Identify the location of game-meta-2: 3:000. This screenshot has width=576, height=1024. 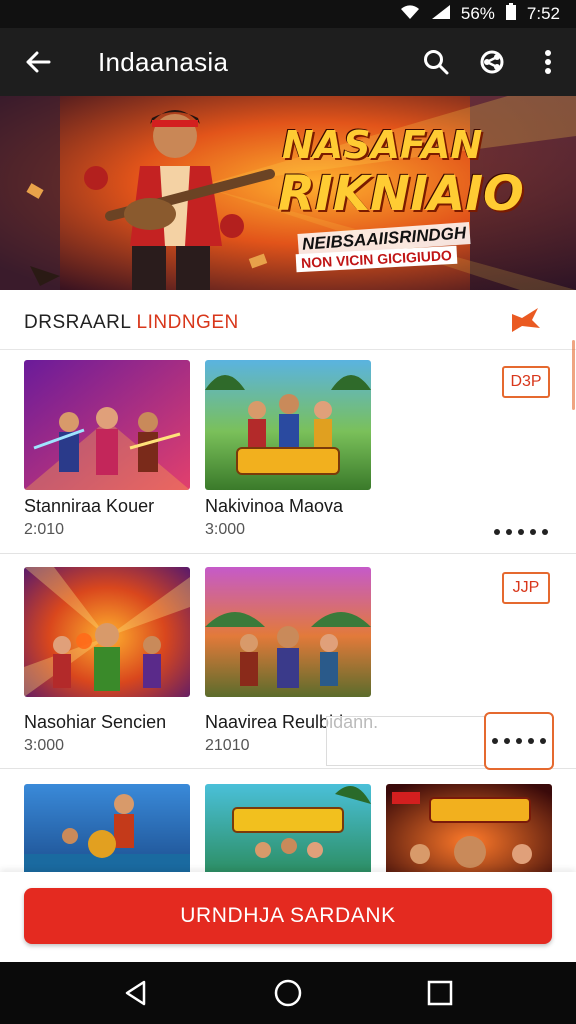
(225, 529).